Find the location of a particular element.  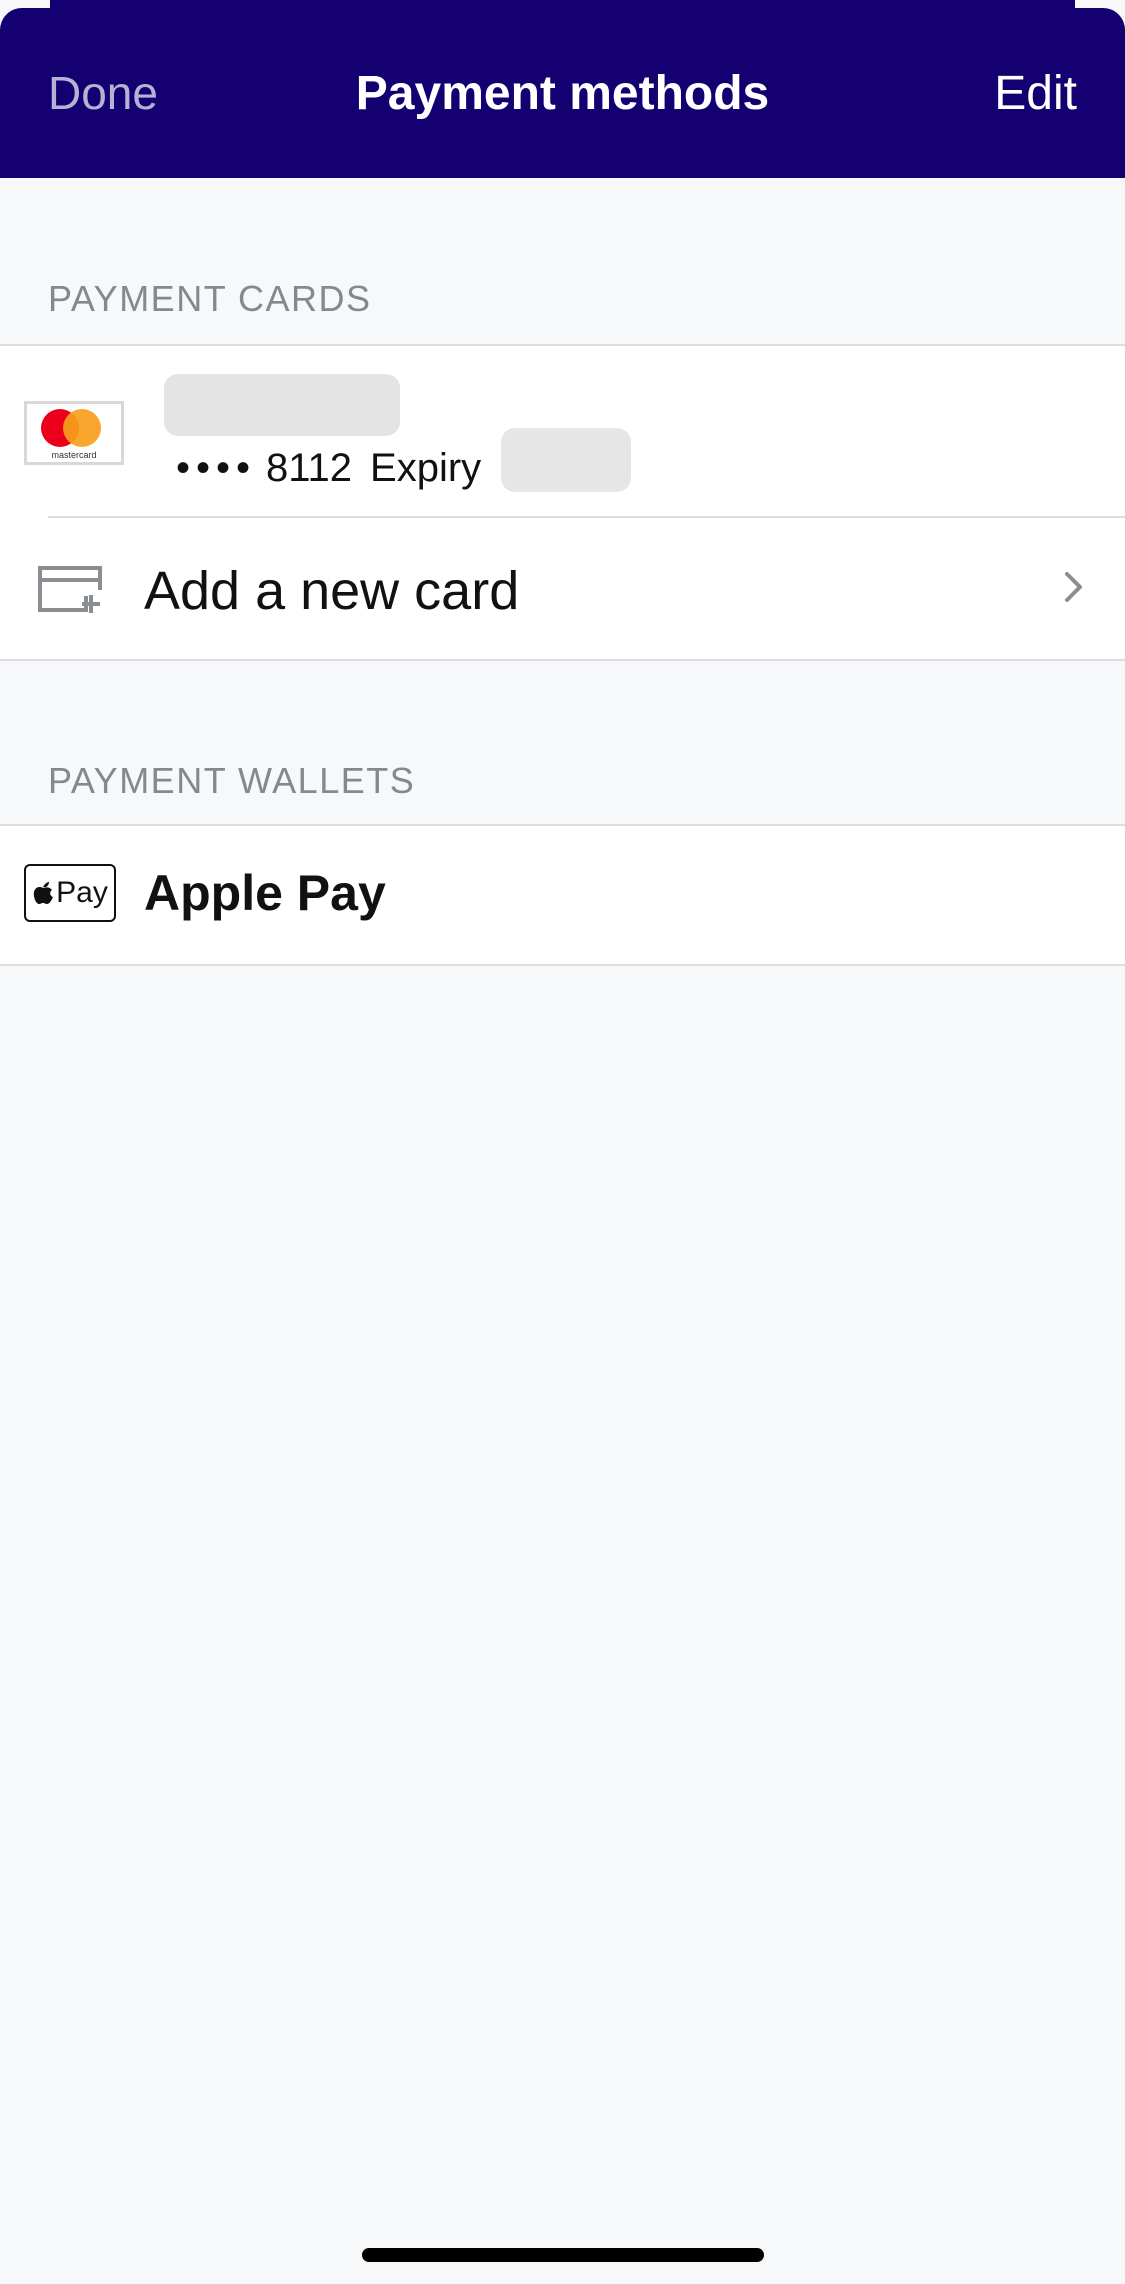

expiry-redacted is located at coordinates (566, 460).